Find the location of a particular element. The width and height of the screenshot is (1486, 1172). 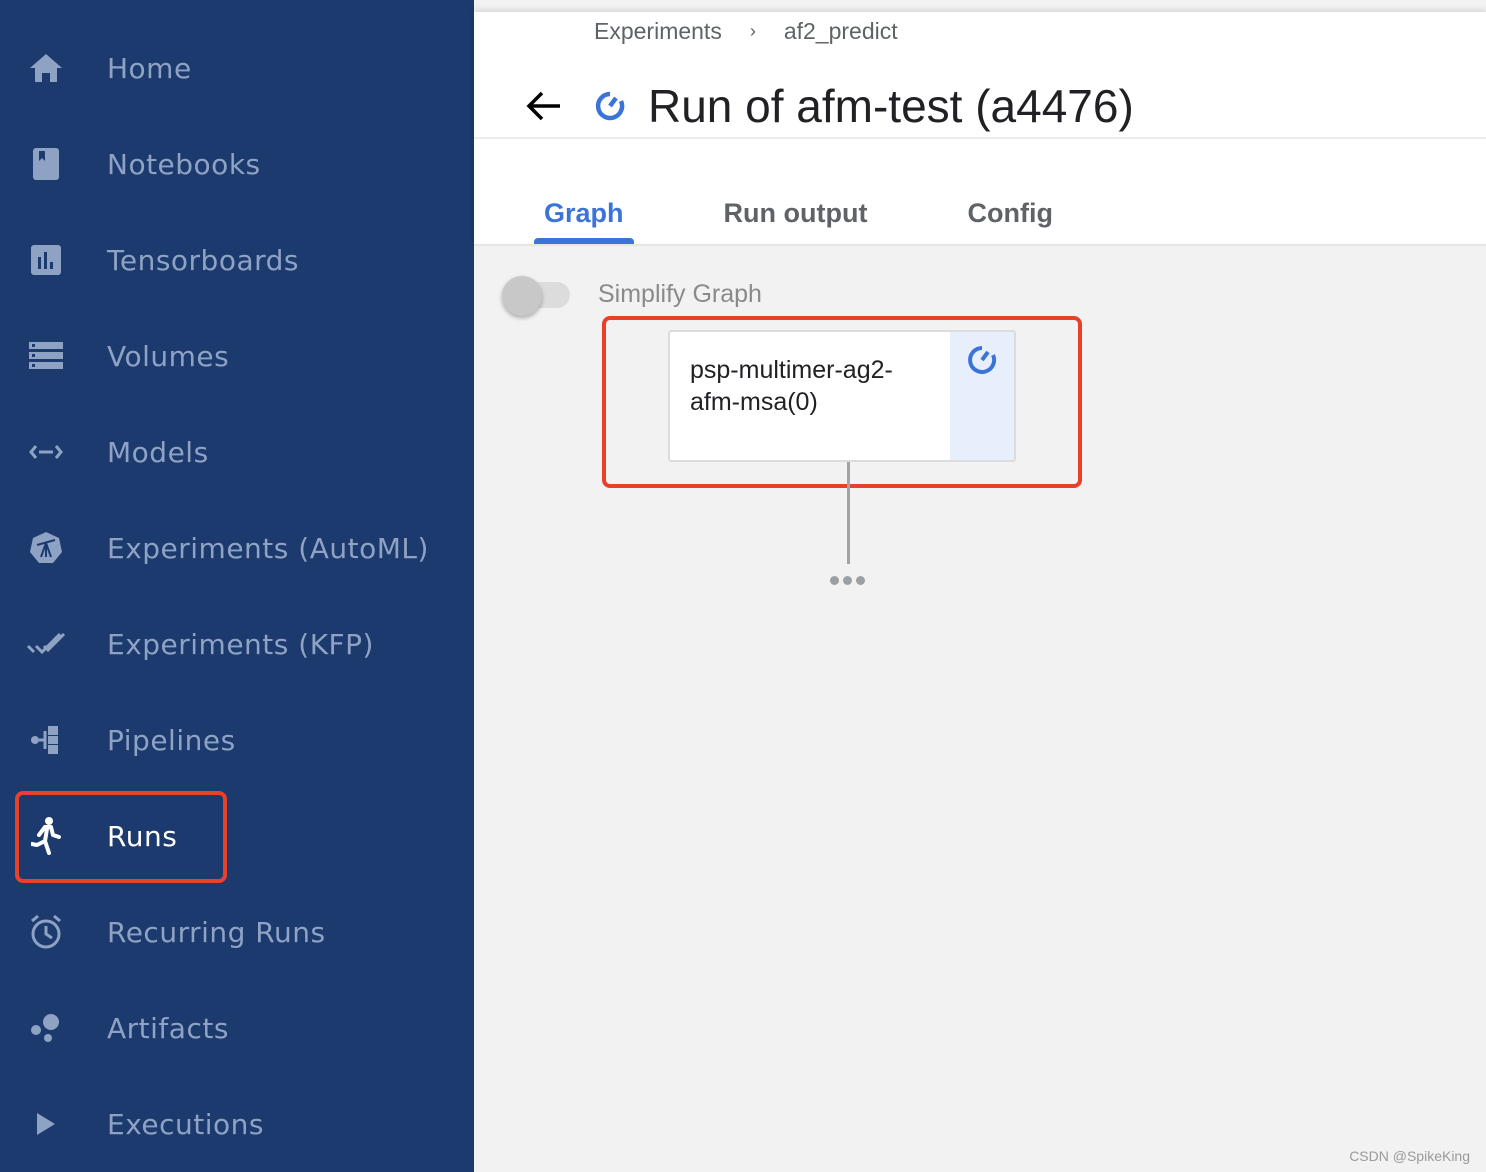

page-title: Run of afm-test (a4476) is located at coordinates (891, 106).